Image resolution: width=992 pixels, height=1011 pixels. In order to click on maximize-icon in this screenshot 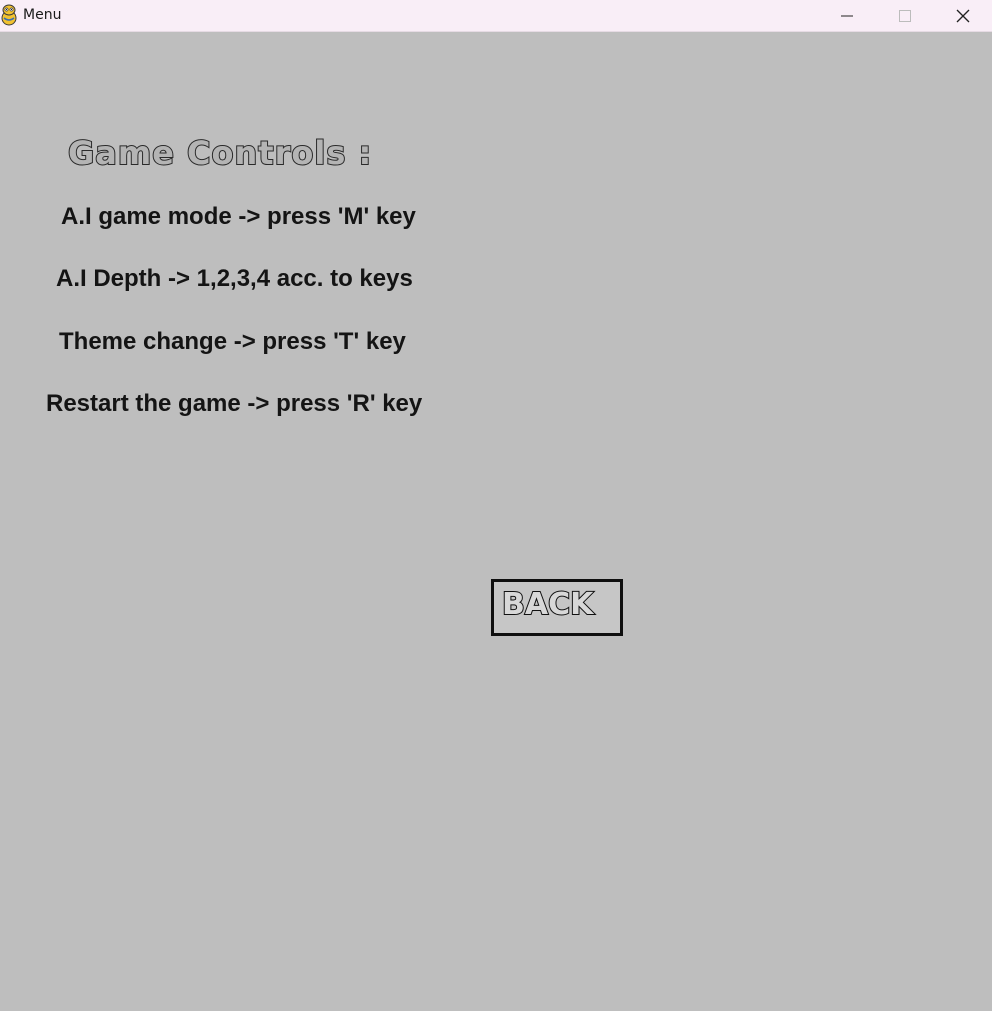, I will do `click(905, 15)`.